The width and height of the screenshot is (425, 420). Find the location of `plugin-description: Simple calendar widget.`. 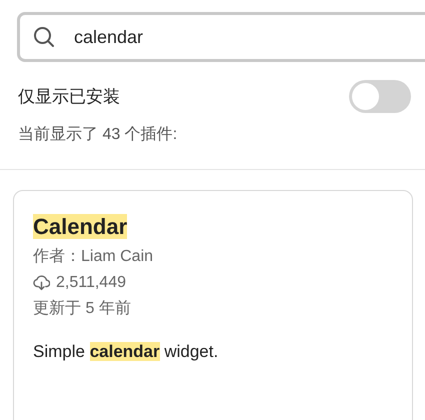

plugin-description: Simple calendar widget. is located at coordinates (126, 352).